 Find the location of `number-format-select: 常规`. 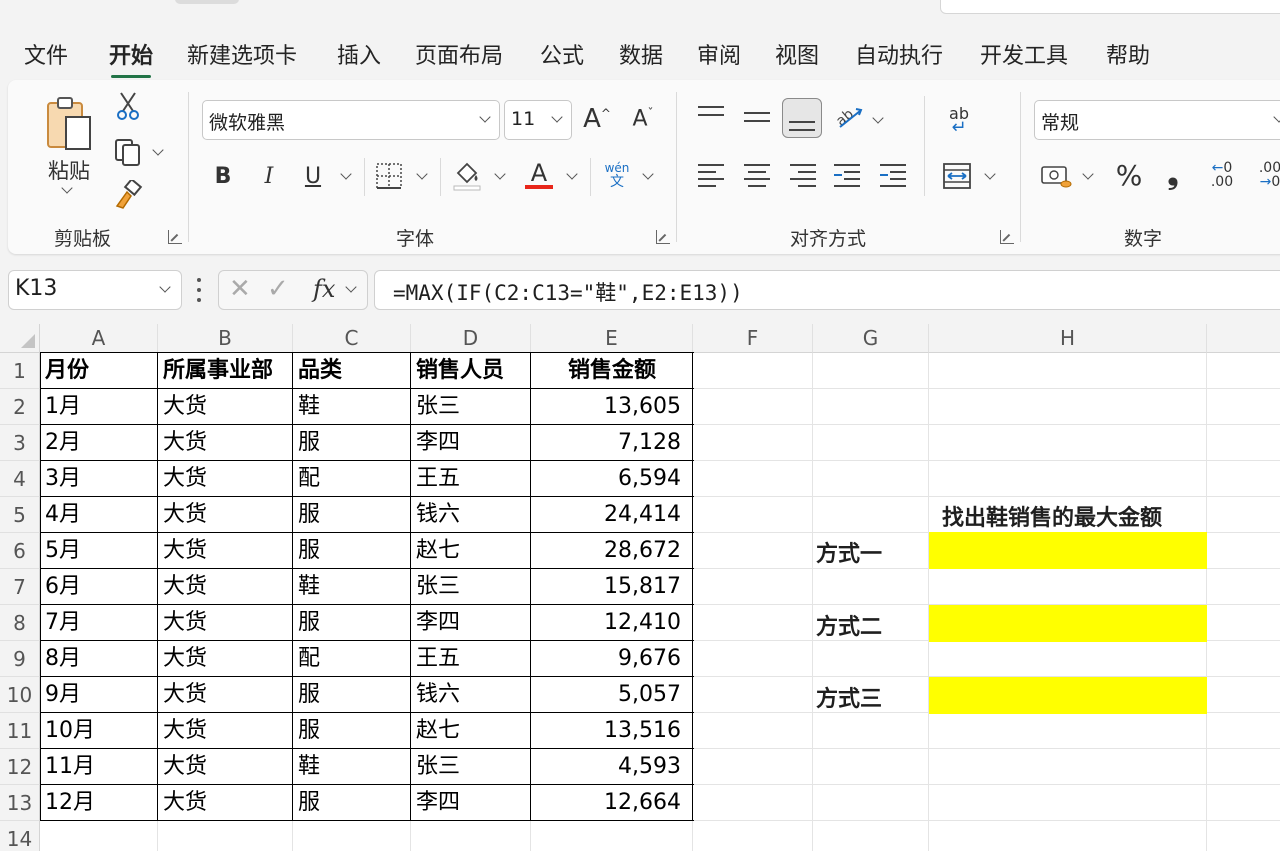

number-format-select: 常规 is located at coordinates (1157, 120).